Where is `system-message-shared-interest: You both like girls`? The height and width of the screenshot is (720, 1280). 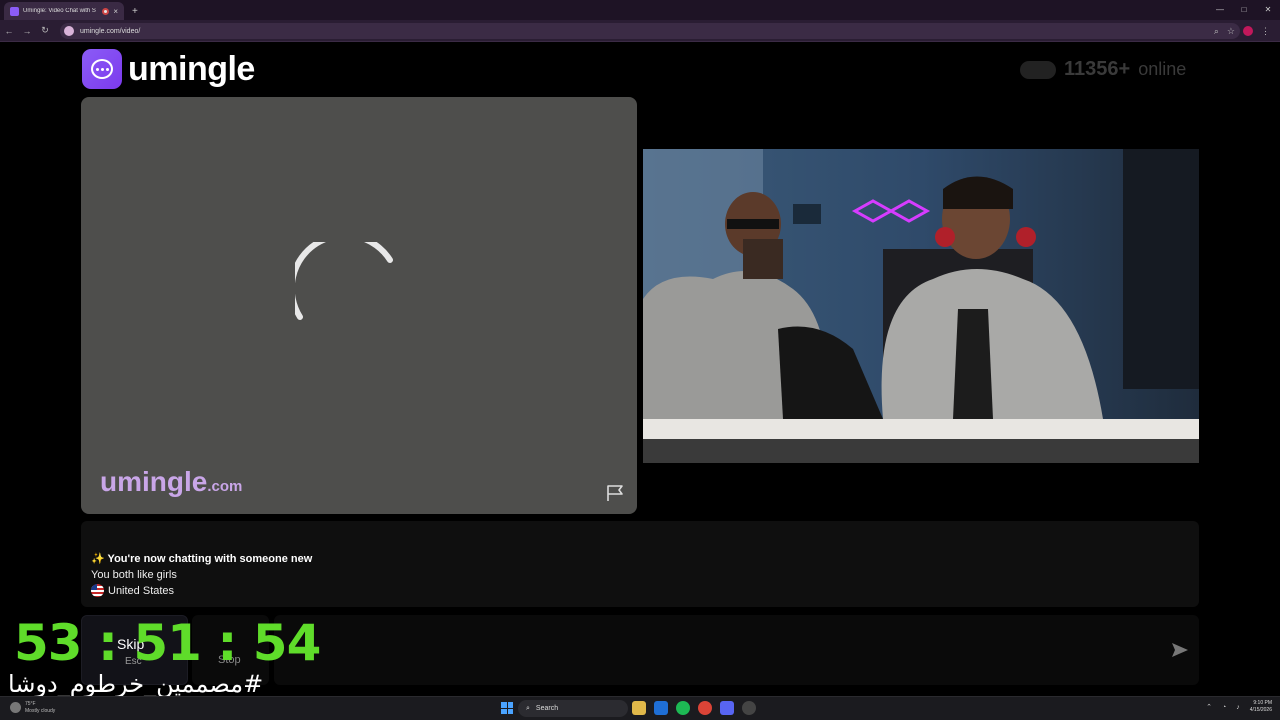 system-message-shared-interest: You both like girls is located at coordinates (134, 575).